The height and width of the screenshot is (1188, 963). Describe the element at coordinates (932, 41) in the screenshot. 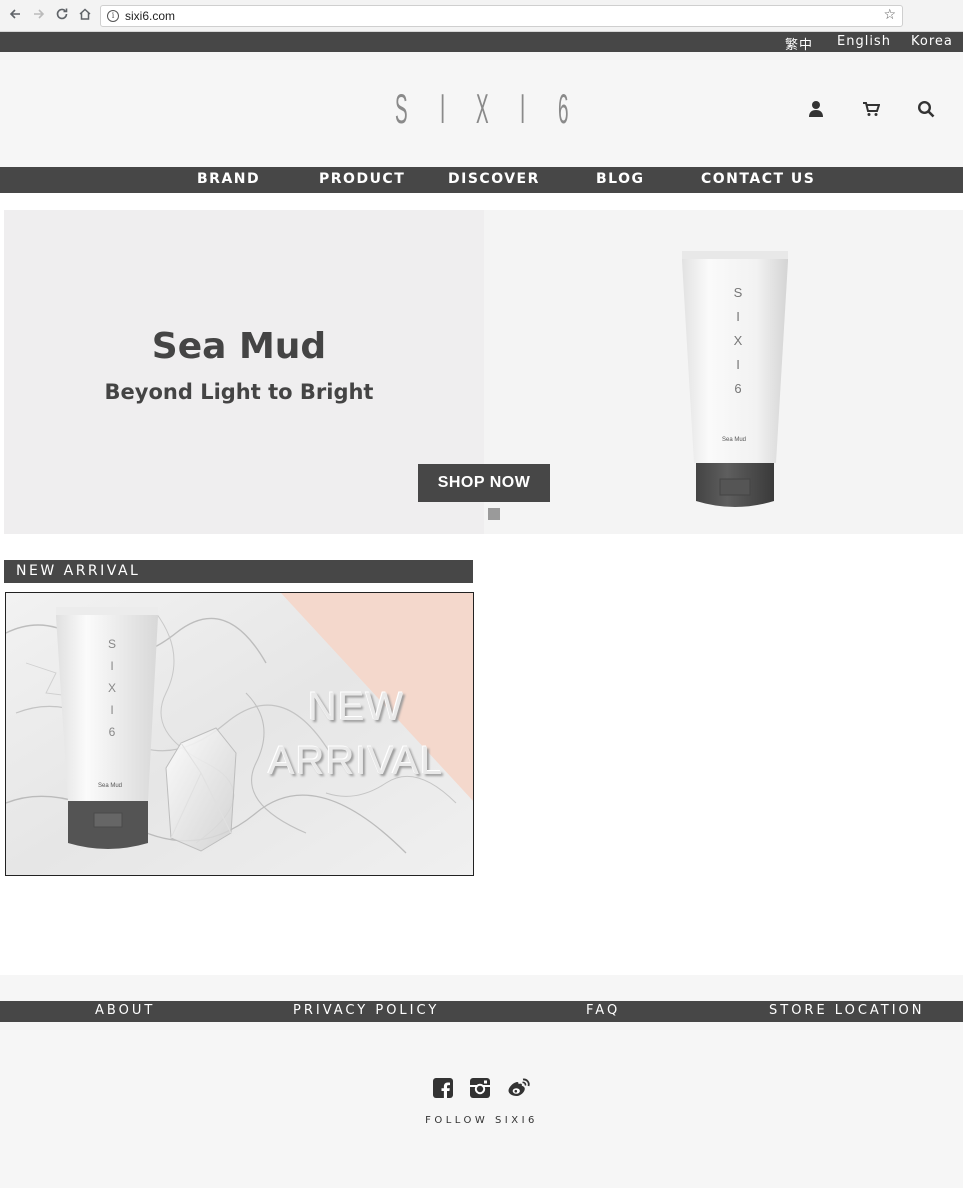

I see `language-korea: Korea` at that location.